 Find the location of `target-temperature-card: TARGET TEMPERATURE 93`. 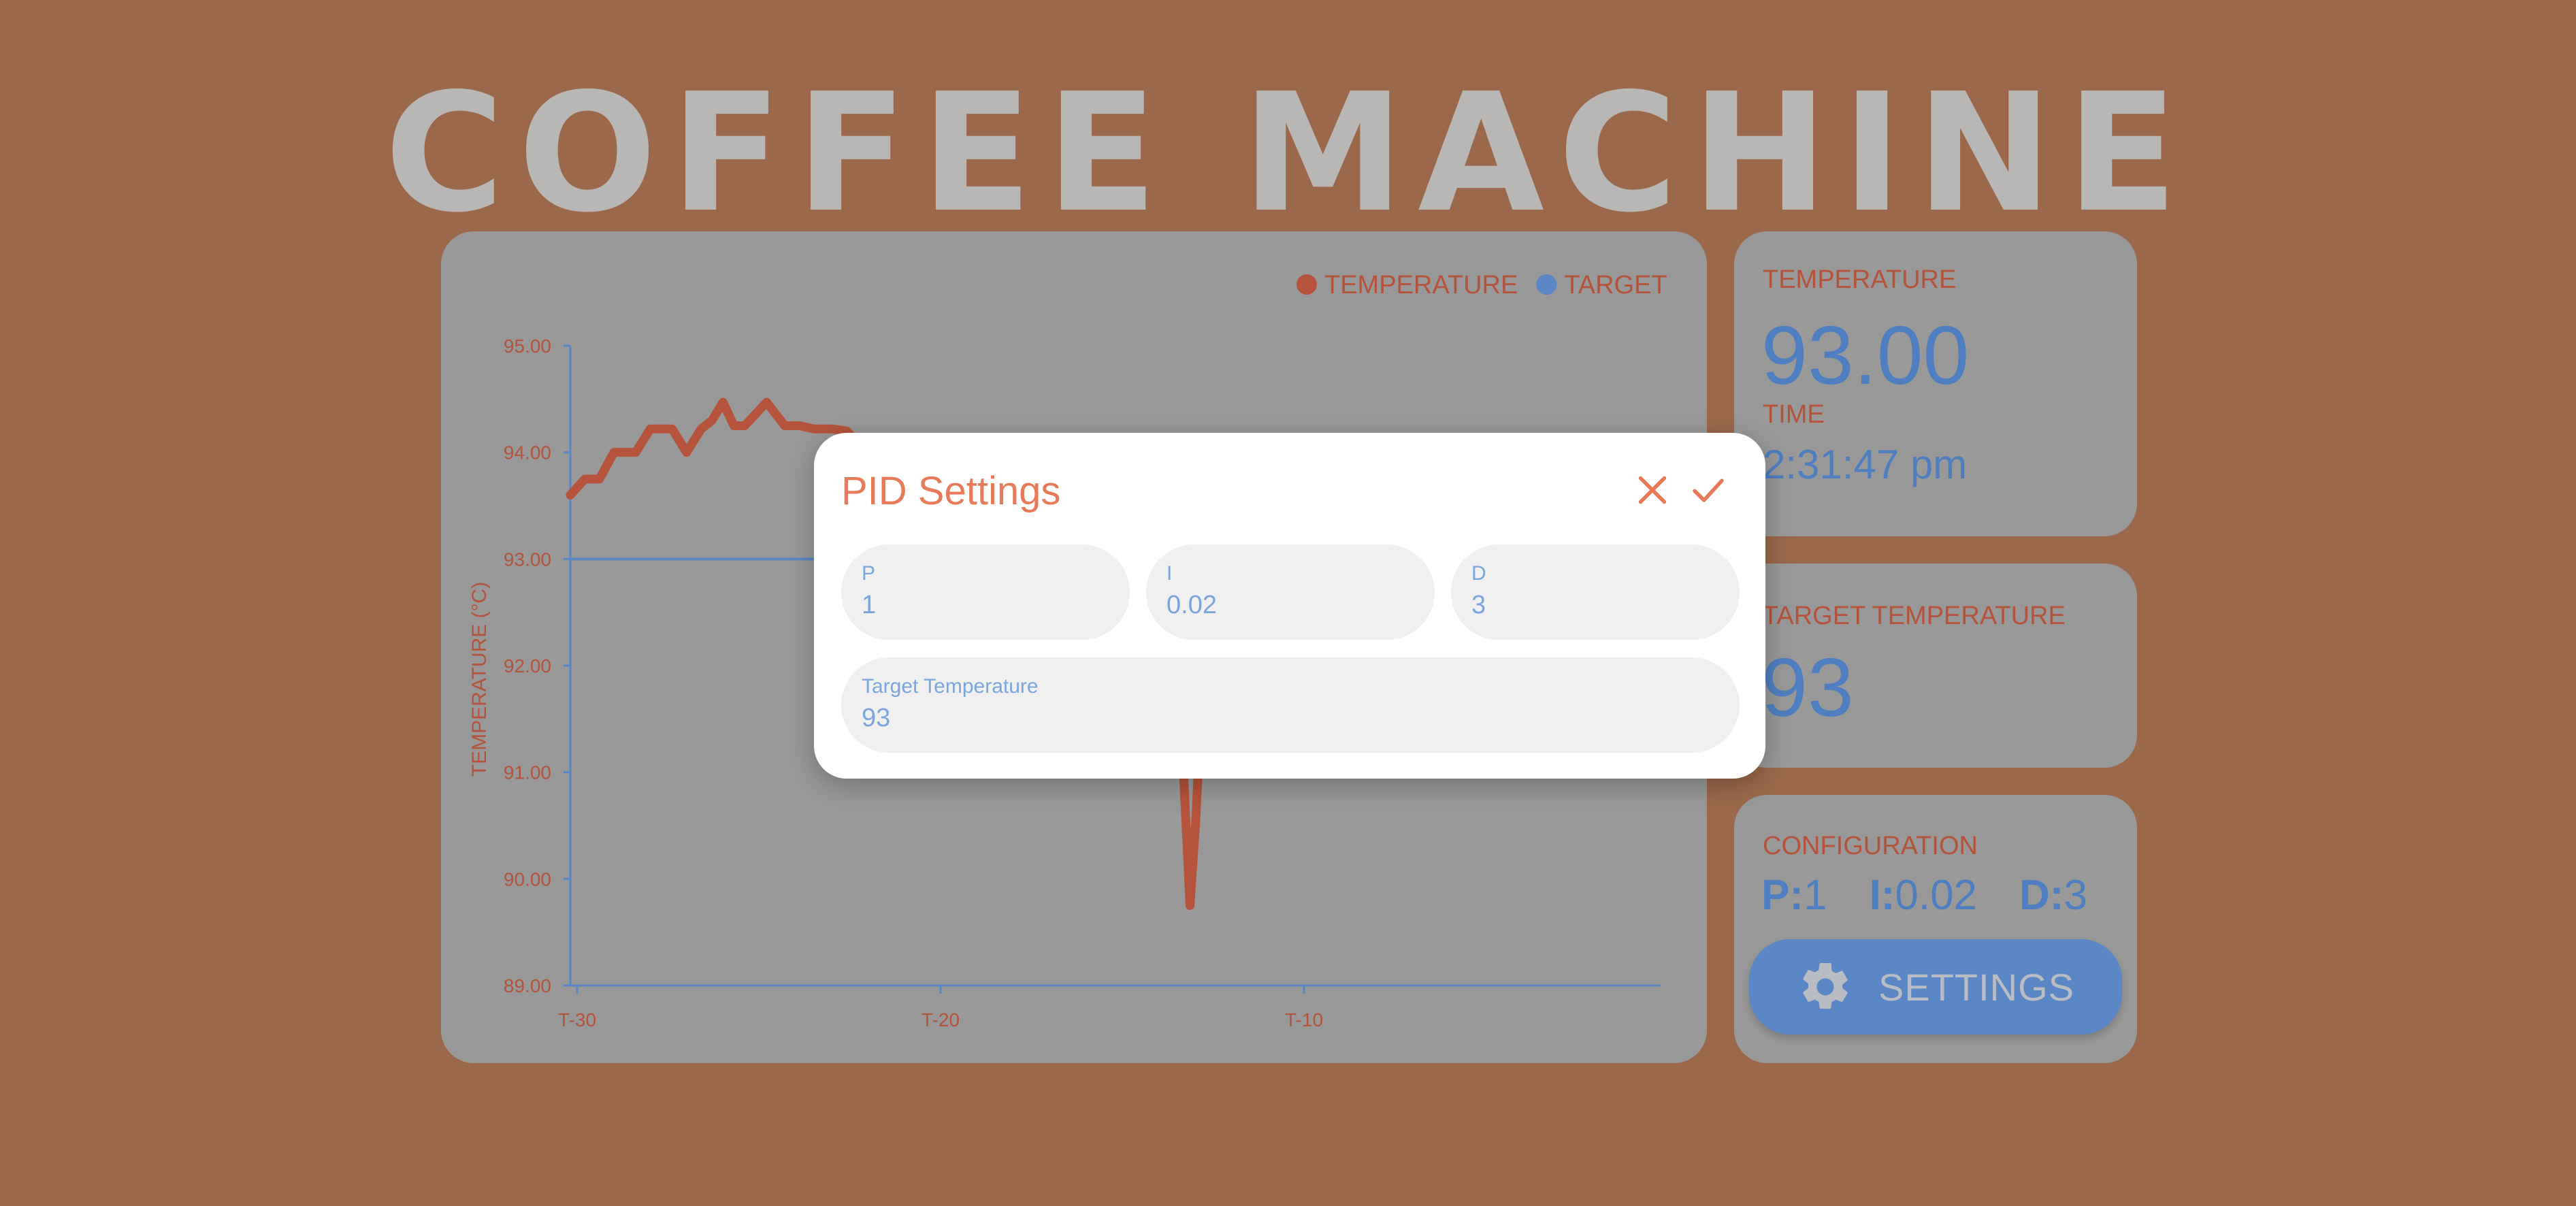

target-temperature-card: TARGET TEMPERATURE 93 is located at coordinates (1935, 666).